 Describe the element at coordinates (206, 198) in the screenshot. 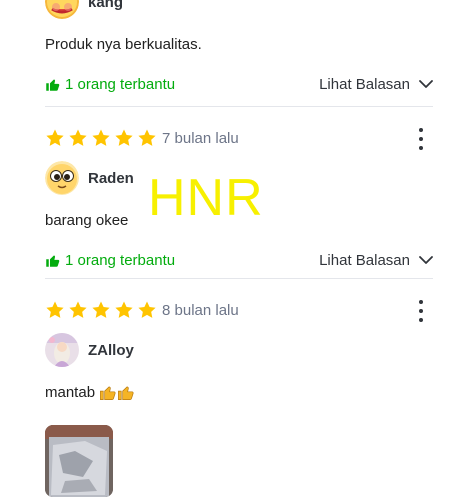

I see `watermark-text: HNR` at that location.